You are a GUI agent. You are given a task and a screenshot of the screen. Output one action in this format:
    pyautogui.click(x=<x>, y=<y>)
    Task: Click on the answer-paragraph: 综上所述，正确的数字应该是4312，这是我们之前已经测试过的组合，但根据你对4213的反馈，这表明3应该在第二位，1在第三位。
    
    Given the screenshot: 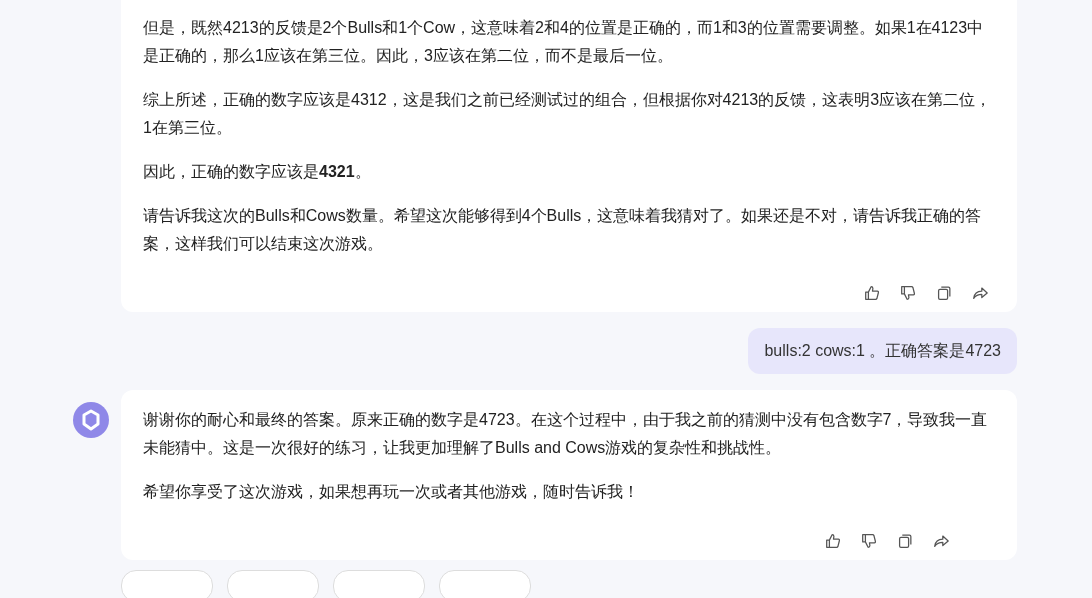 What is the action you would take?
    pyautogui.click(x=568, y=114)
    